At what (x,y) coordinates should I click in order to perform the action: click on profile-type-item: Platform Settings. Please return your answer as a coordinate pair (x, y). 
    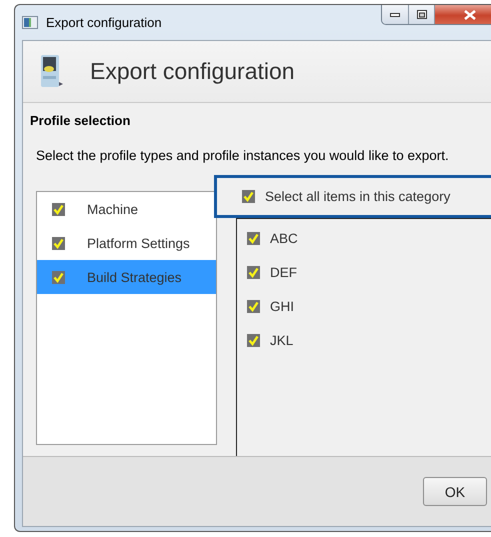
    Looking at the image, I should click on (126, 243).